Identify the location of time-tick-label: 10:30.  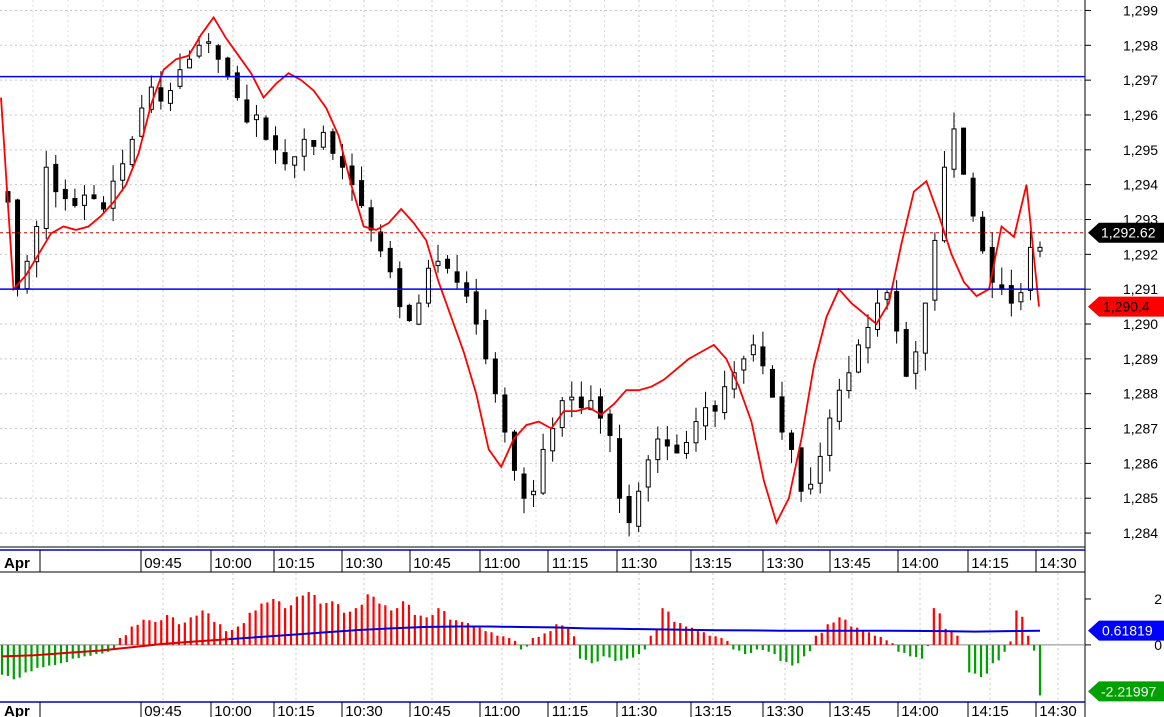
(364, 710).